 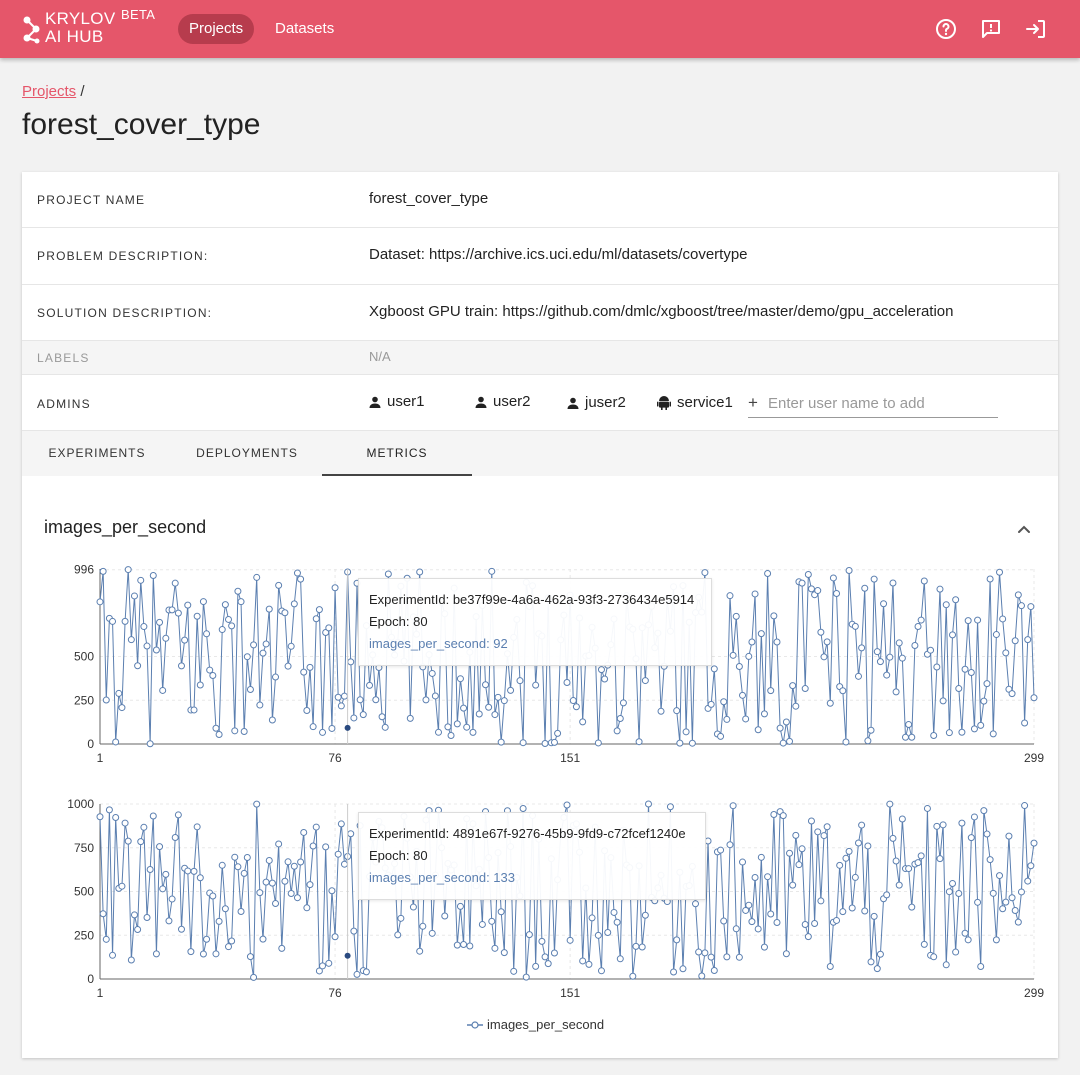 What do you see at coordinates (503, 401) in the screenshot?
I see `admin-chip-user2: user2` at bounding box center [503, 401].